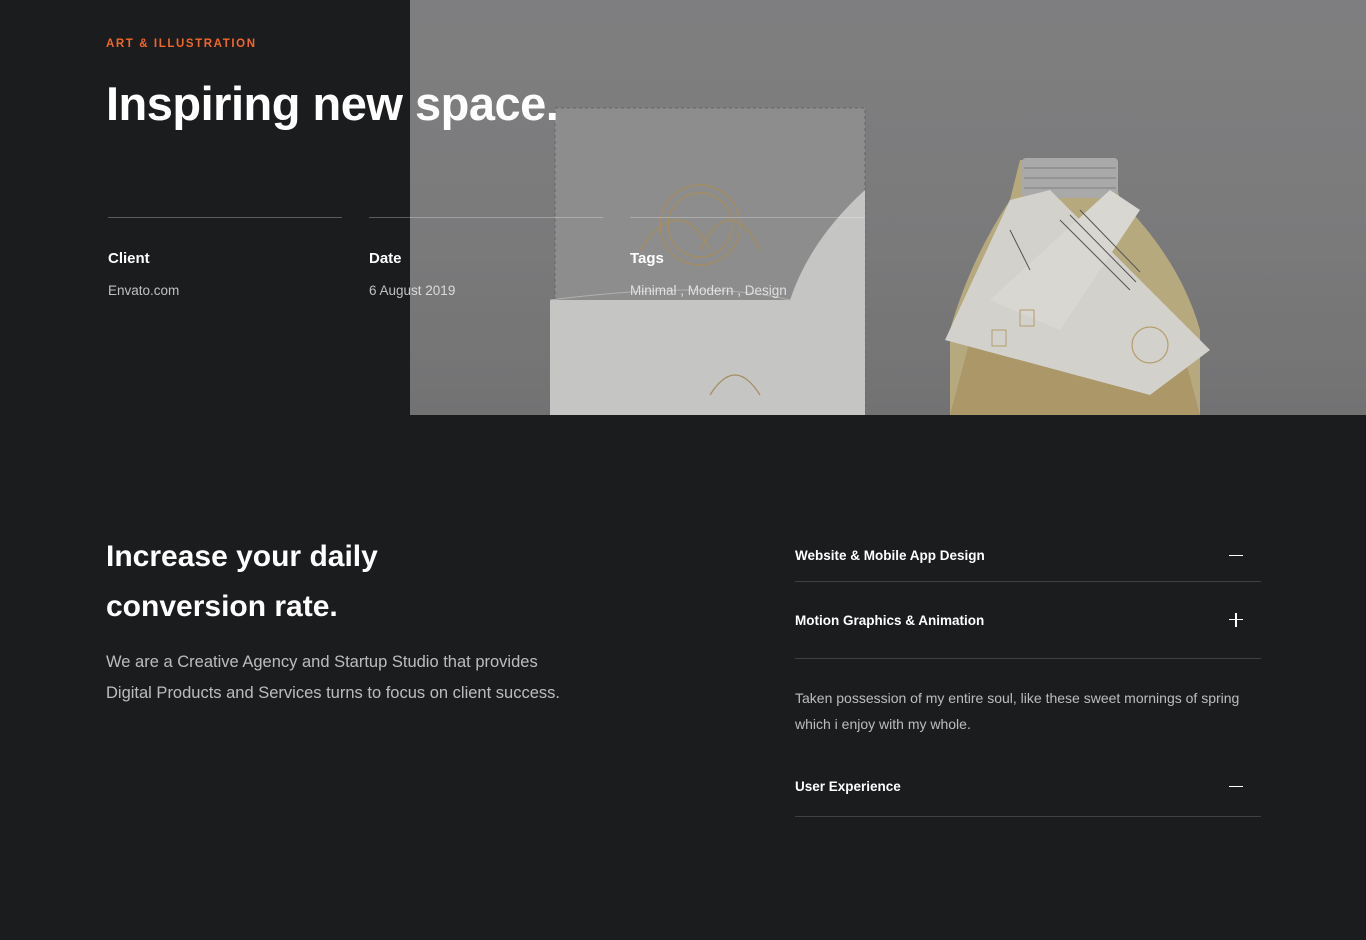  What do you see at coordinates (385, 258) in the screenshot?
I see `meta-label: Date` at bounding box center [385, 258].